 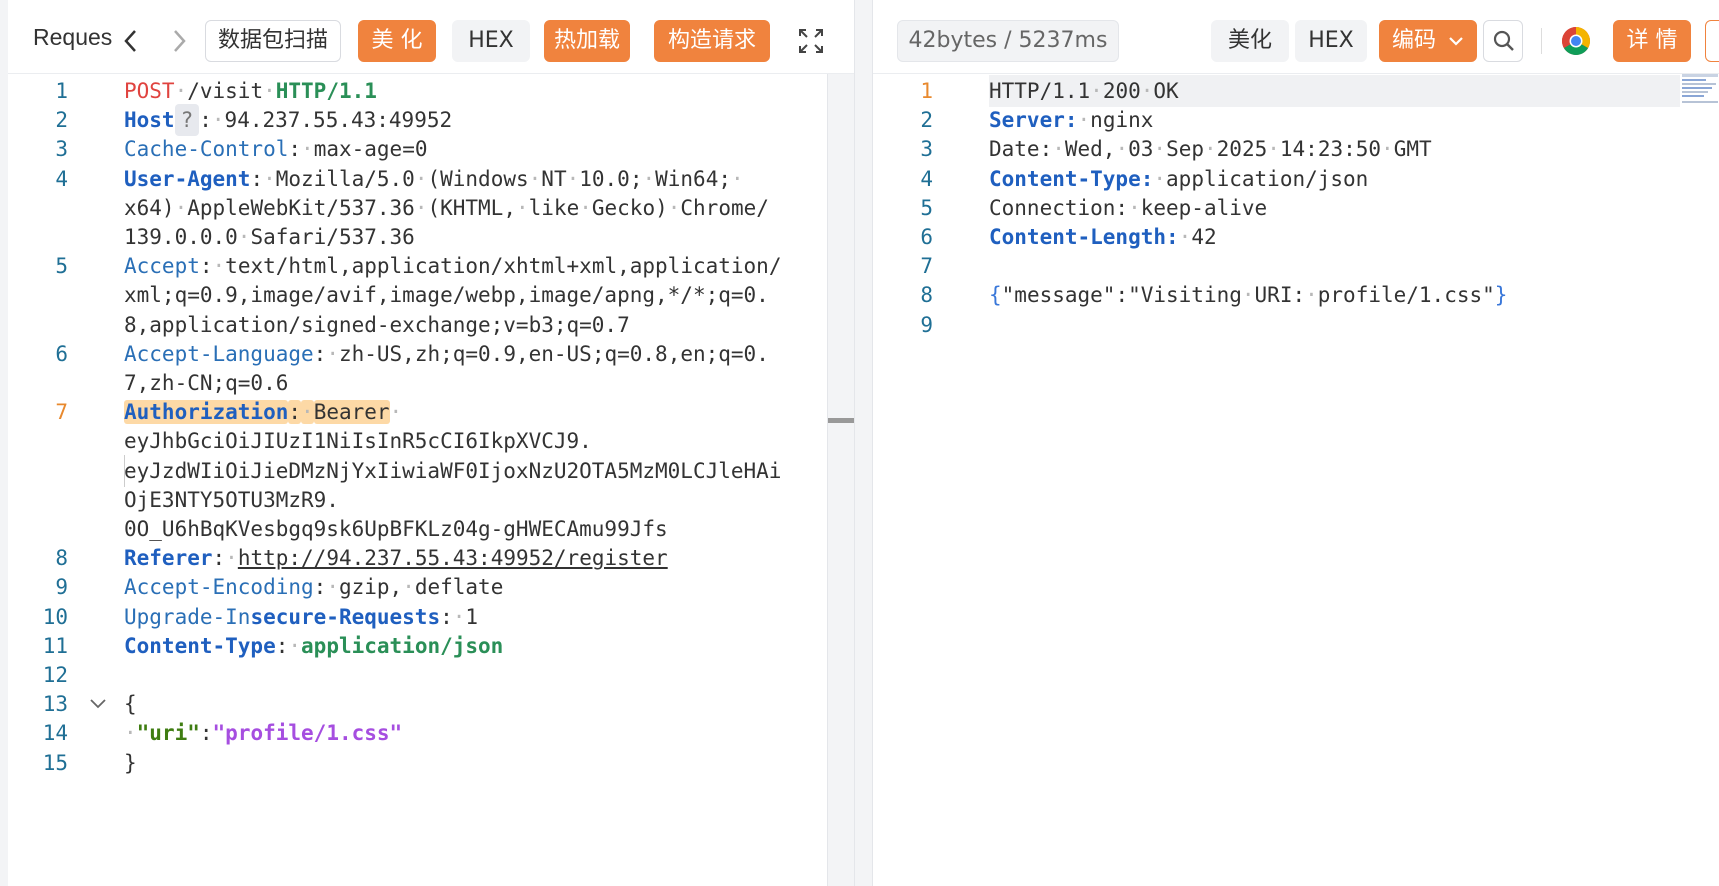 I want to click on scrollbar-thumb, so click(x=841, y=420).